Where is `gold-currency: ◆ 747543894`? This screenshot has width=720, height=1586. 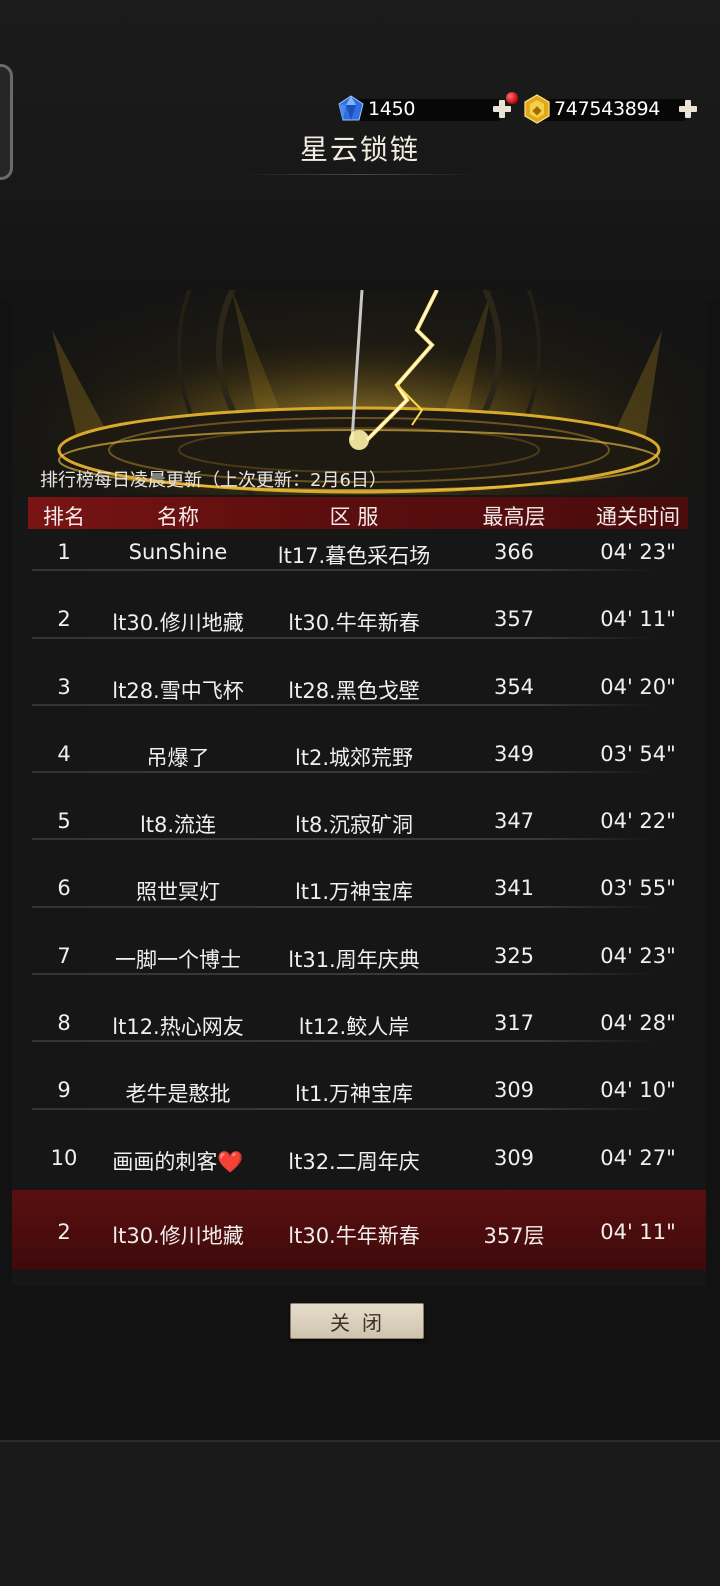
gold-currency: ◆ 747543894 is located at coordinates (612, 109).